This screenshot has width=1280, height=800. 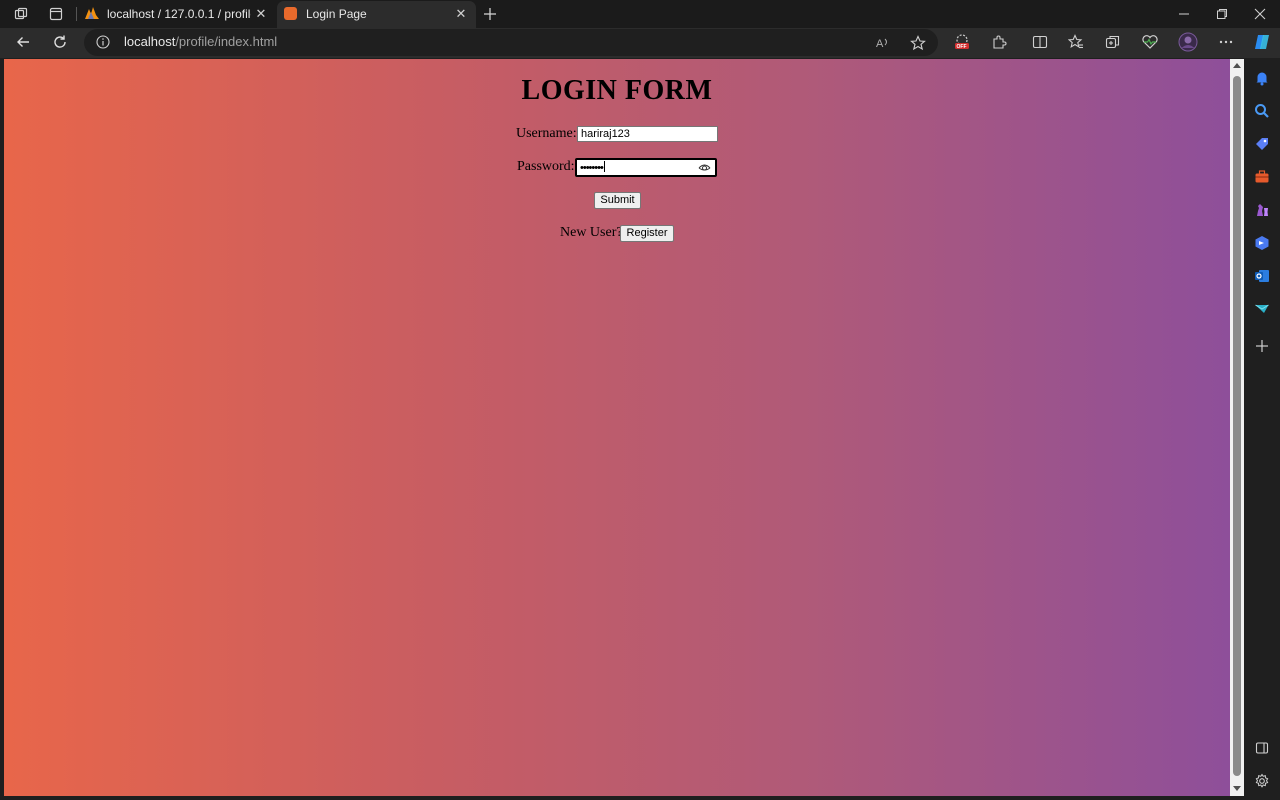 What do you see at coordinates (1184, 14) in the screenshot?
I see `minimize-icon` at bounding box center [1184, 14].